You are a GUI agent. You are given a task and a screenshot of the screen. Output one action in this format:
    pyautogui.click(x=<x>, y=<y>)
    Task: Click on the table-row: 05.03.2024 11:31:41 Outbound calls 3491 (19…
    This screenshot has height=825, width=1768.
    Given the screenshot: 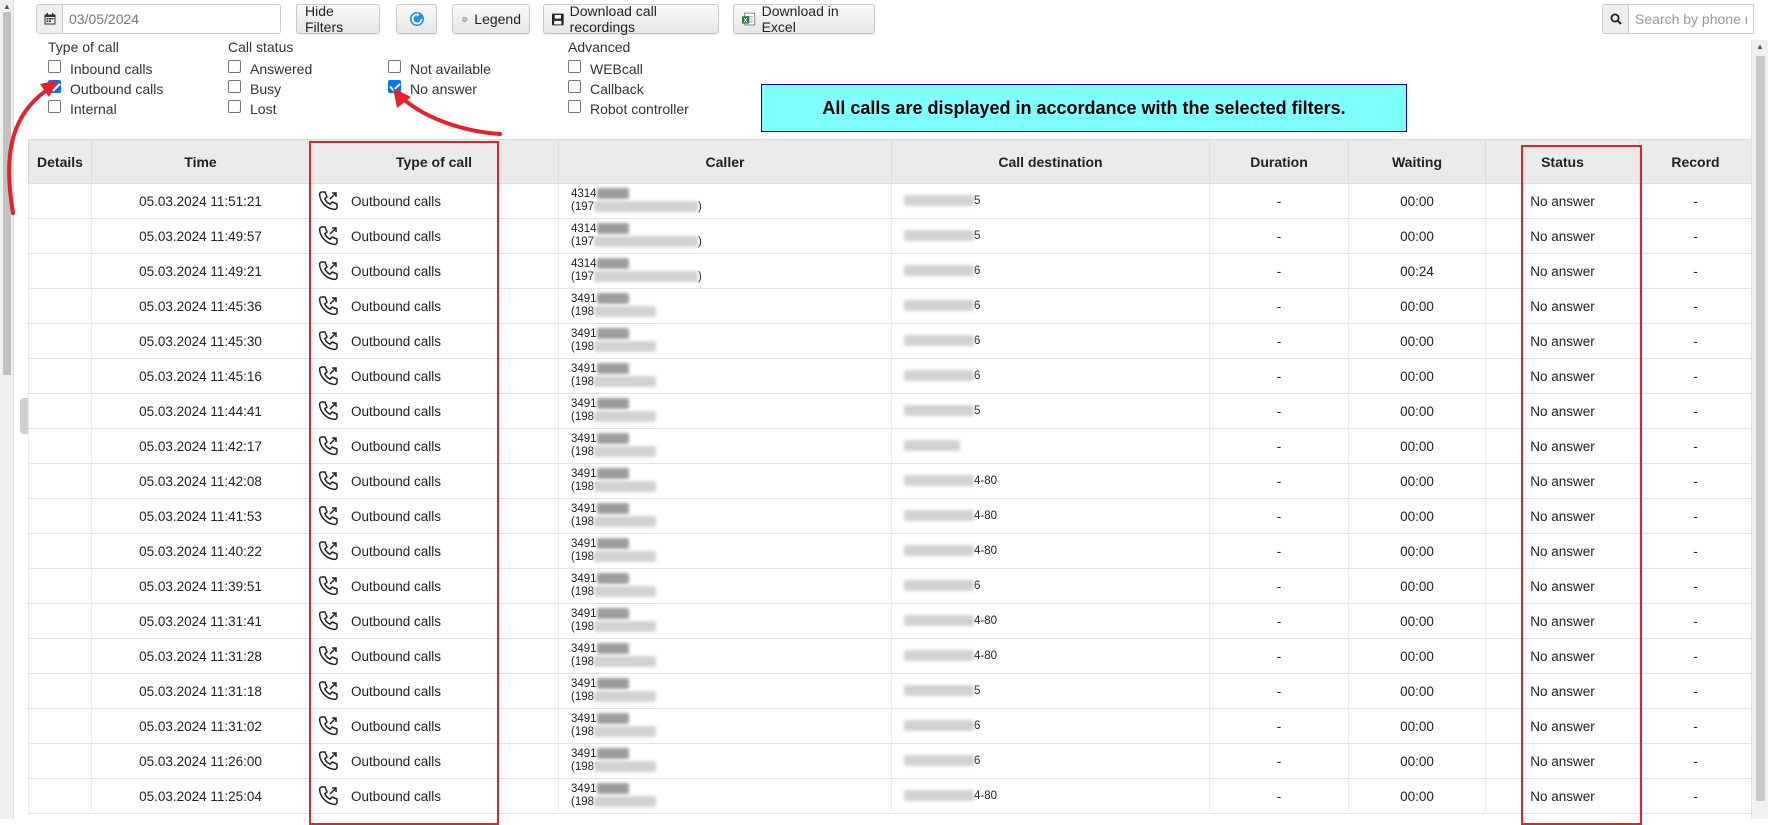 What is the action you would take?
    pyautogui.click(x=889, y=621)
    